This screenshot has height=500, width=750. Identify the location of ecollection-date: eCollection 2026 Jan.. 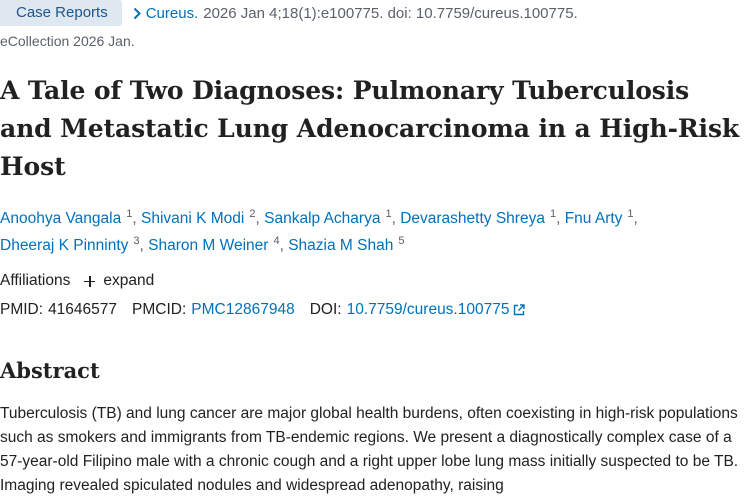
(67, 41).